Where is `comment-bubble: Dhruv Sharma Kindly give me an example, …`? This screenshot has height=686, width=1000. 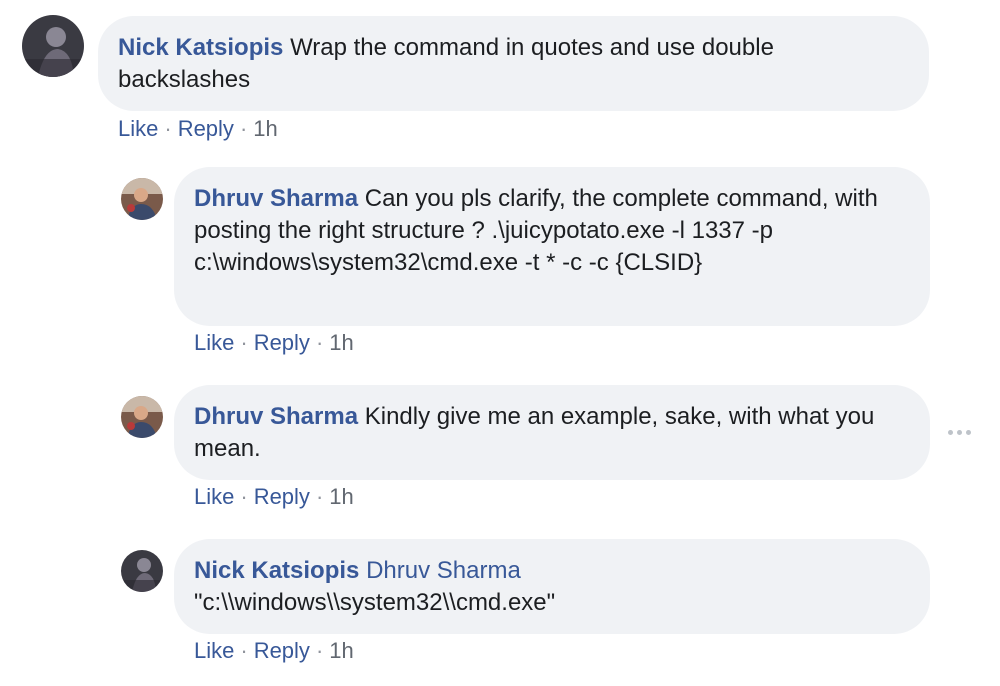 comment-bubble: Dhruv Sharma Kindly give me an example, … is located at coordinates (552, 432).